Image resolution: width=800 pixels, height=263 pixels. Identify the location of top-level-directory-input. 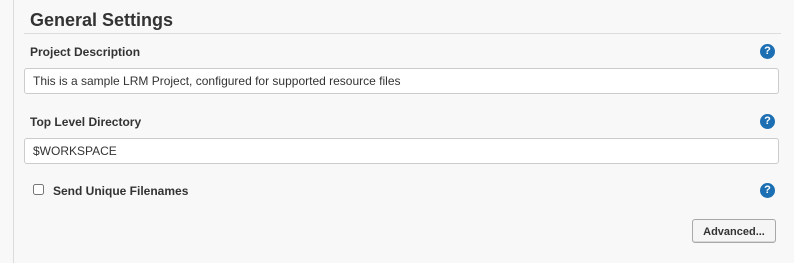
(401, 151).